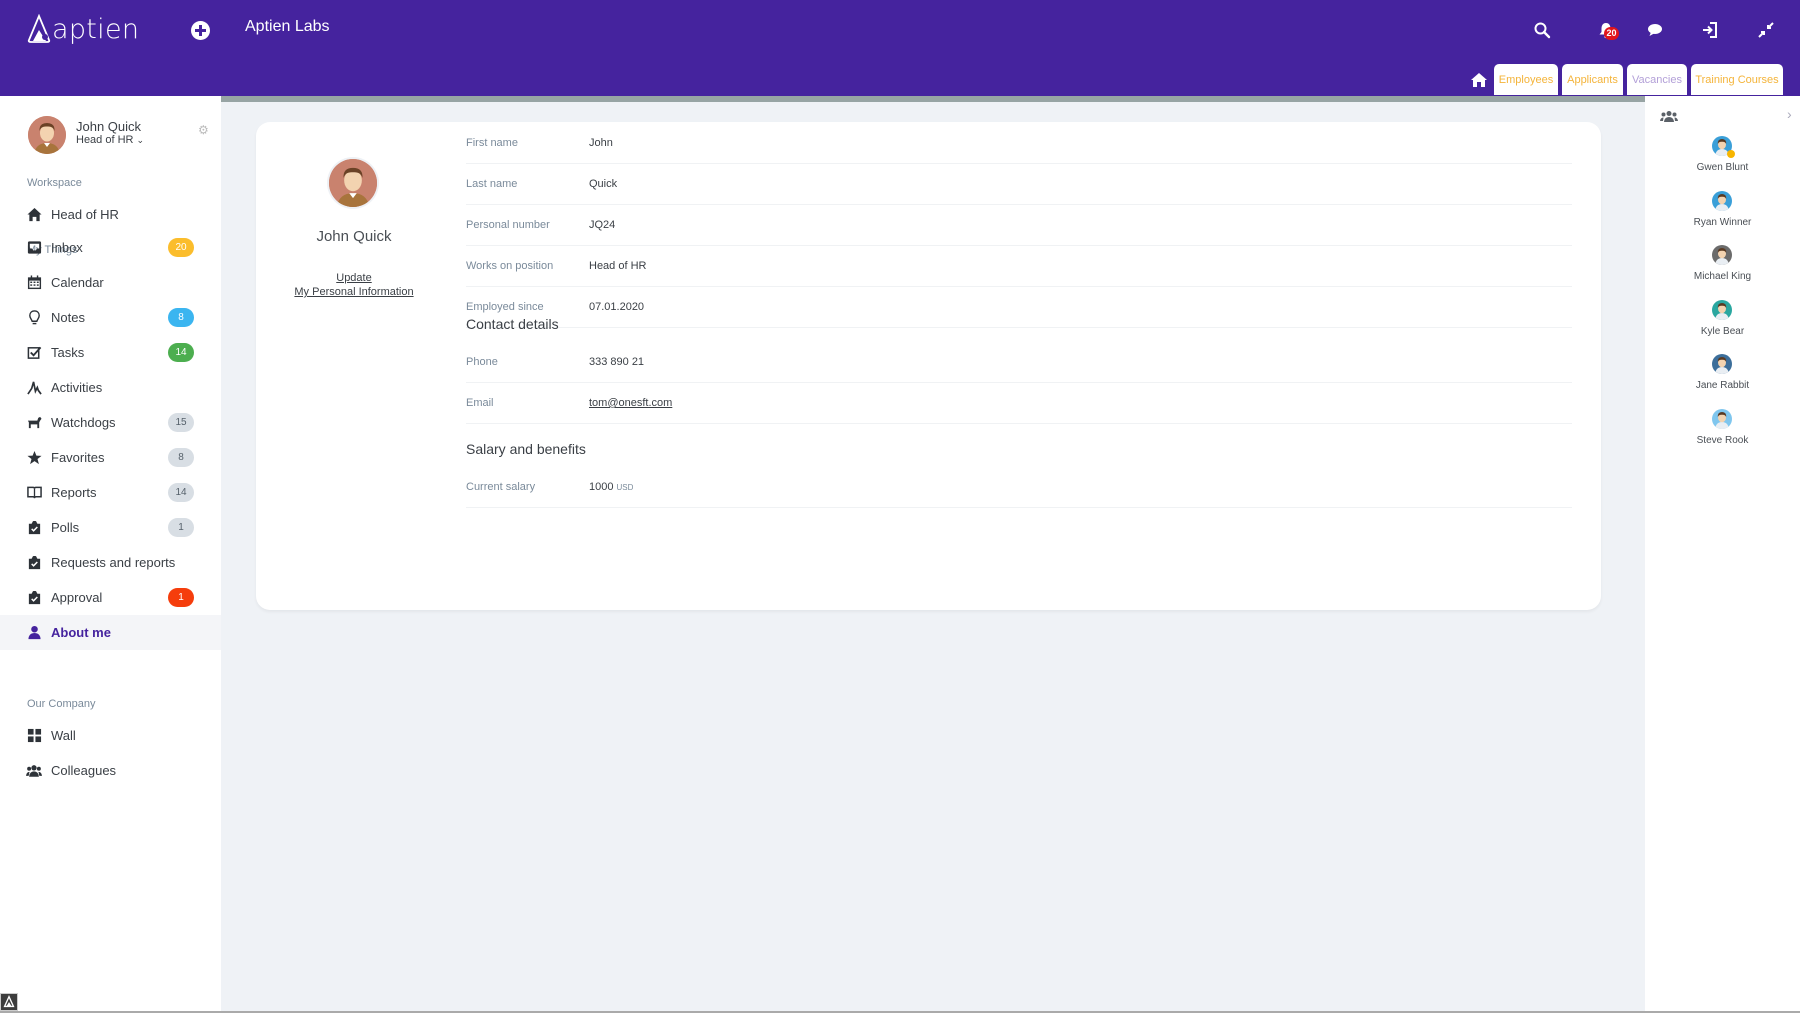 This screenshot has height=1013, width=1800. I want to click on field-label: Last name, so click(492, 184).